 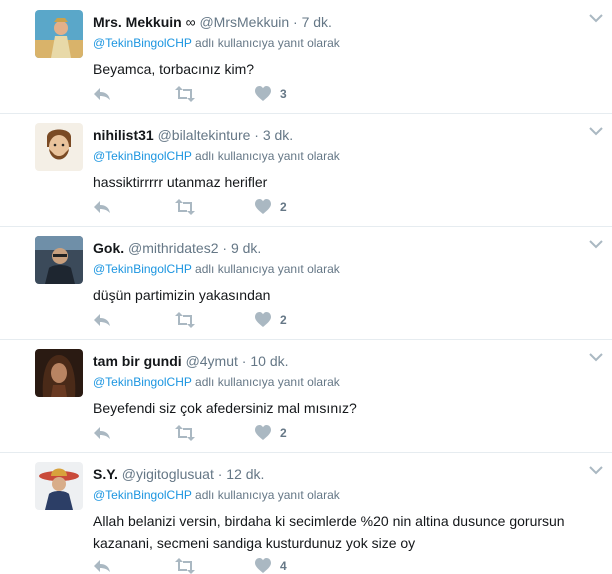 What do you see at coordinates (108, 248) in the screenshot?
I see `display-name: Gok.` at bounding box center [108, 248].